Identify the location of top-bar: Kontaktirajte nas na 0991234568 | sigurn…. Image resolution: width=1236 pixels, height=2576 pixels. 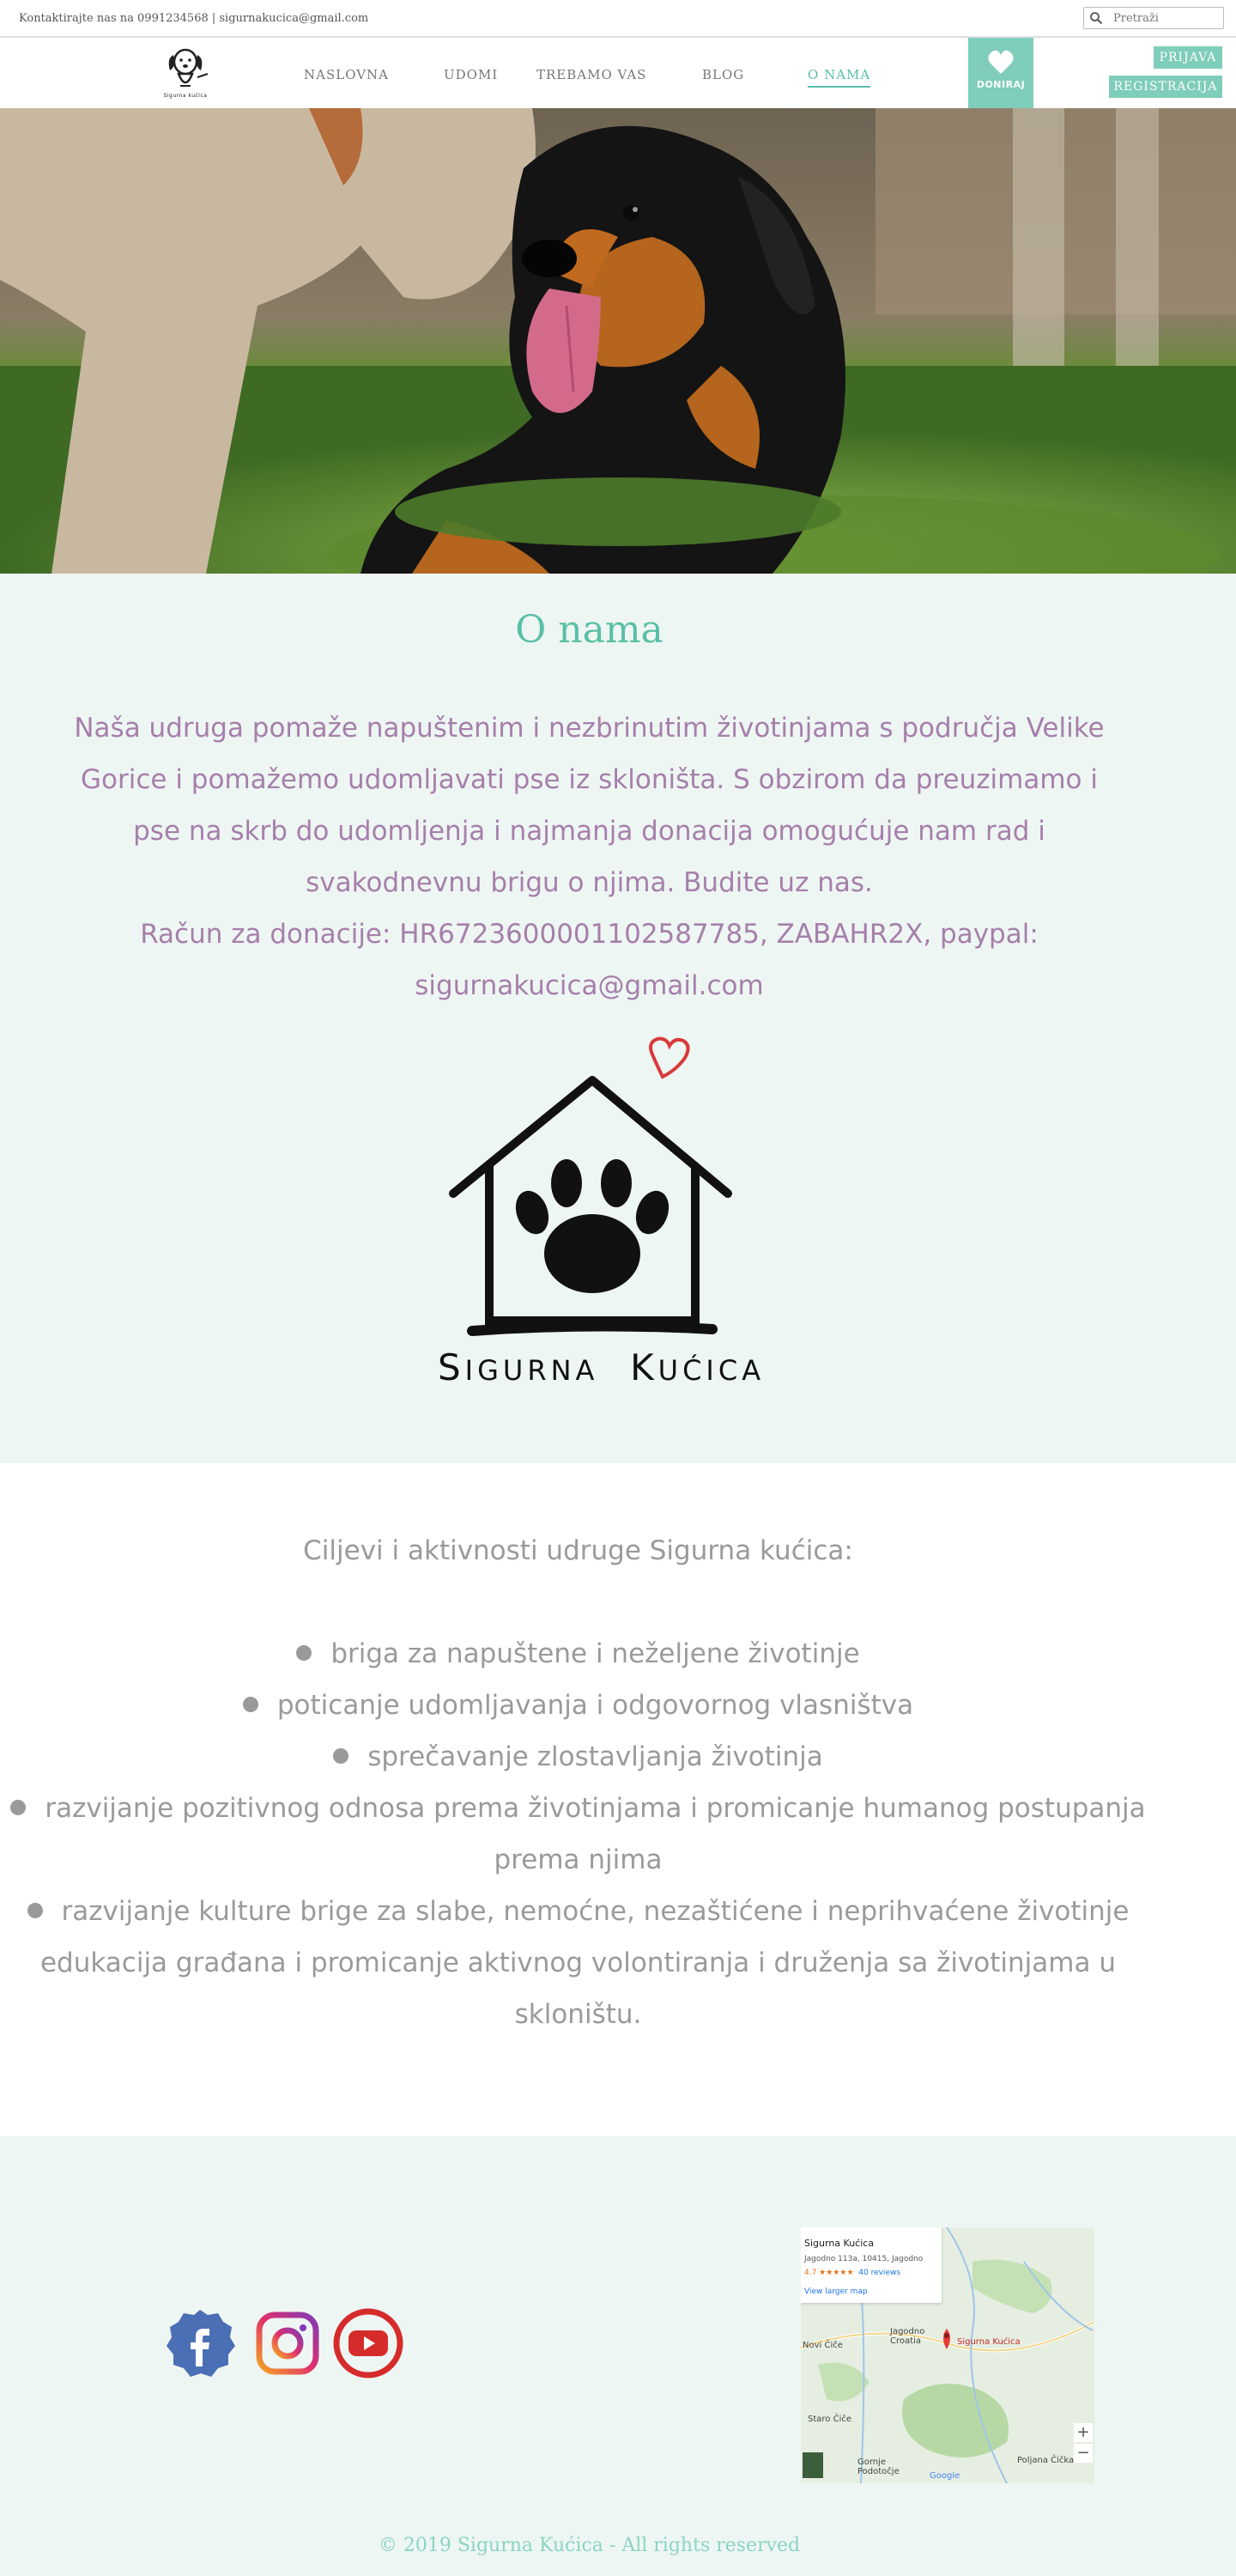
(618, 19).